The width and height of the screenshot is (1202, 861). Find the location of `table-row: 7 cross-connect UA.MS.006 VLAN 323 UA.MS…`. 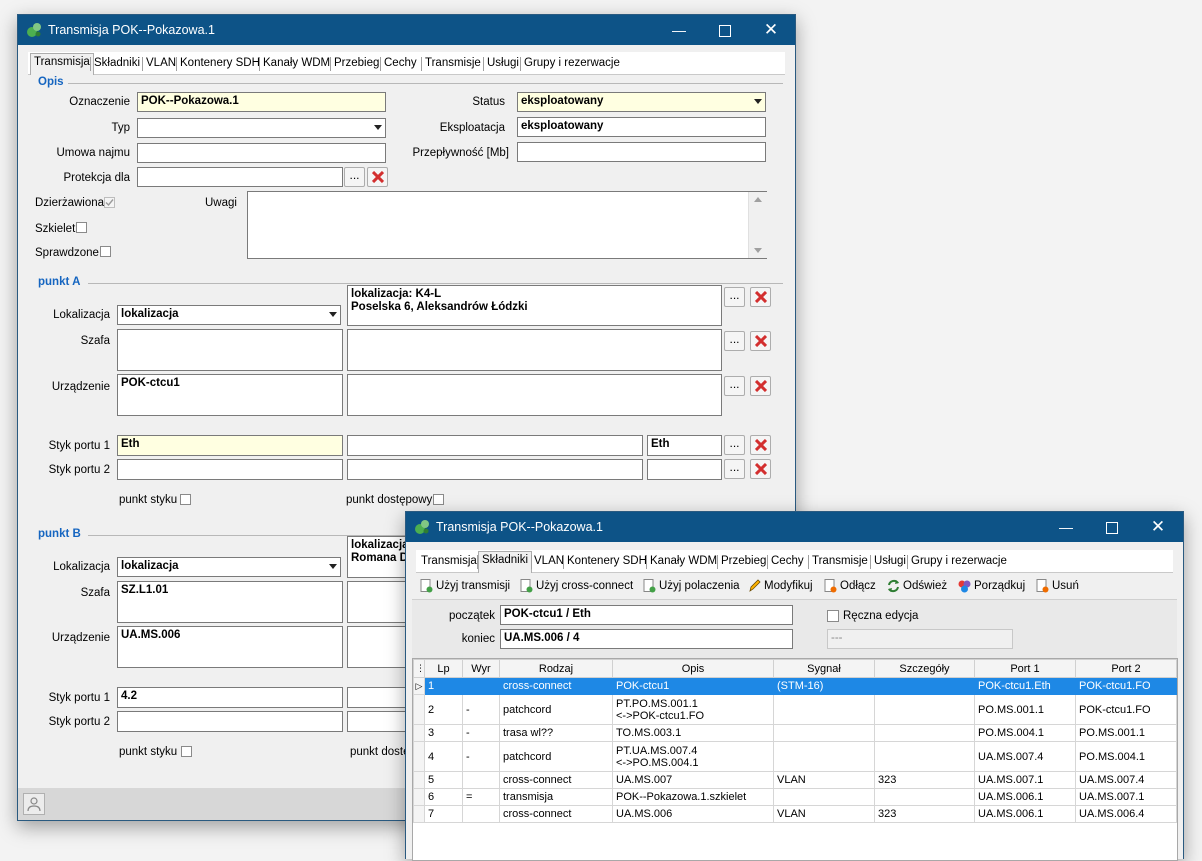

table-row: 7 cross-connect UA.MS.006 VLAN 323 UA.MS… is located at coordinates (795, 814).